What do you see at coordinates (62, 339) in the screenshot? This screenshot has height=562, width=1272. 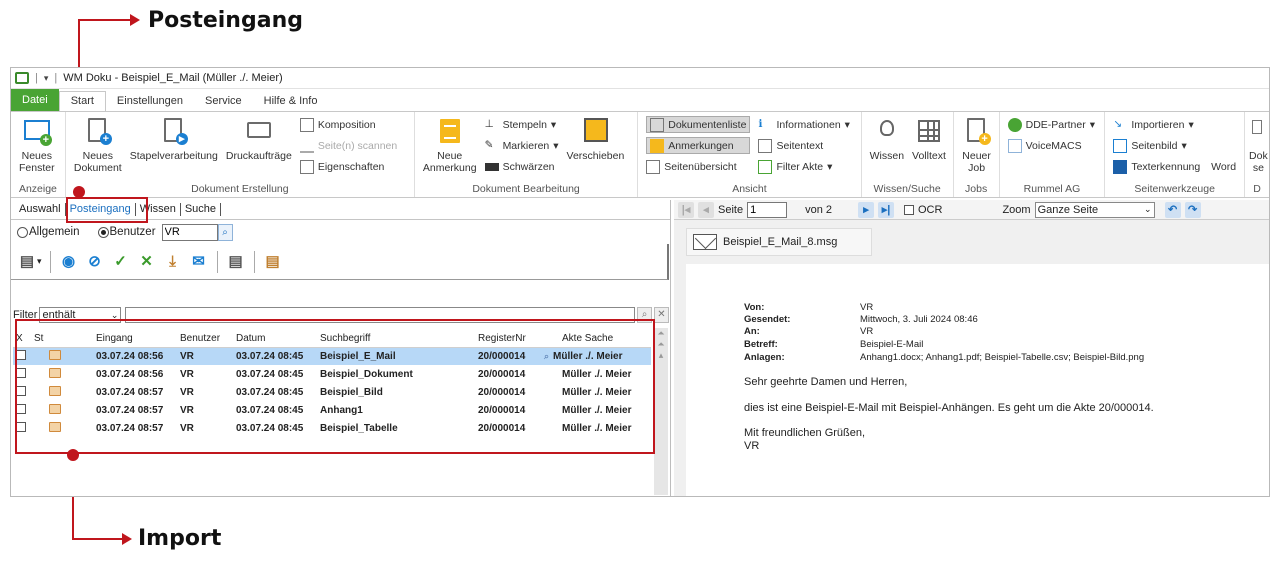 I see `col-st: St` at bounding box center [62, 339].